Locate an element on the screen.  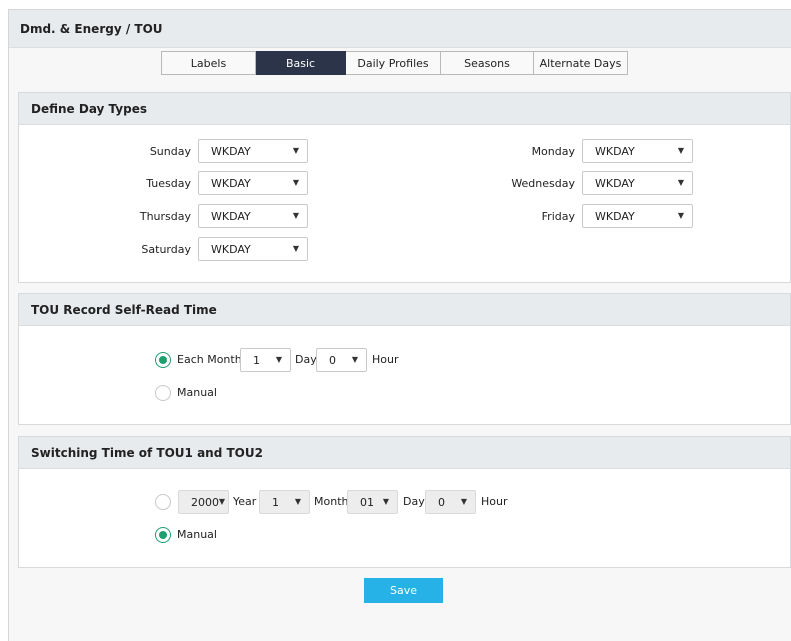
switching-hour-select: 0 ▼ is located at coordinates (450, 502).